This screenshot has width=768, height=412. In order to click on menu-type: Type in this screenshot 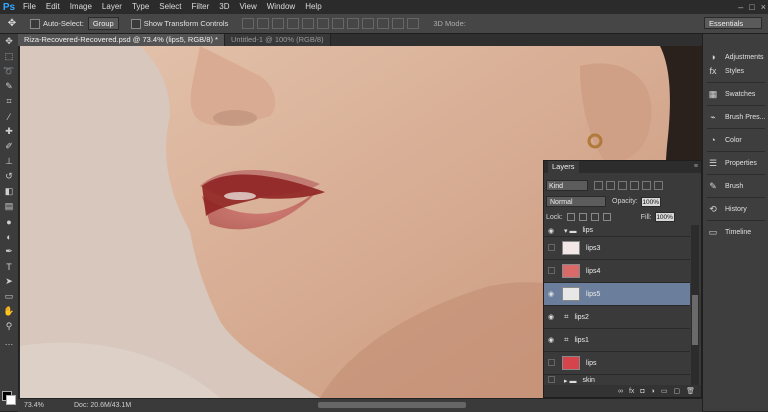, I will do `click(140, 7)`.